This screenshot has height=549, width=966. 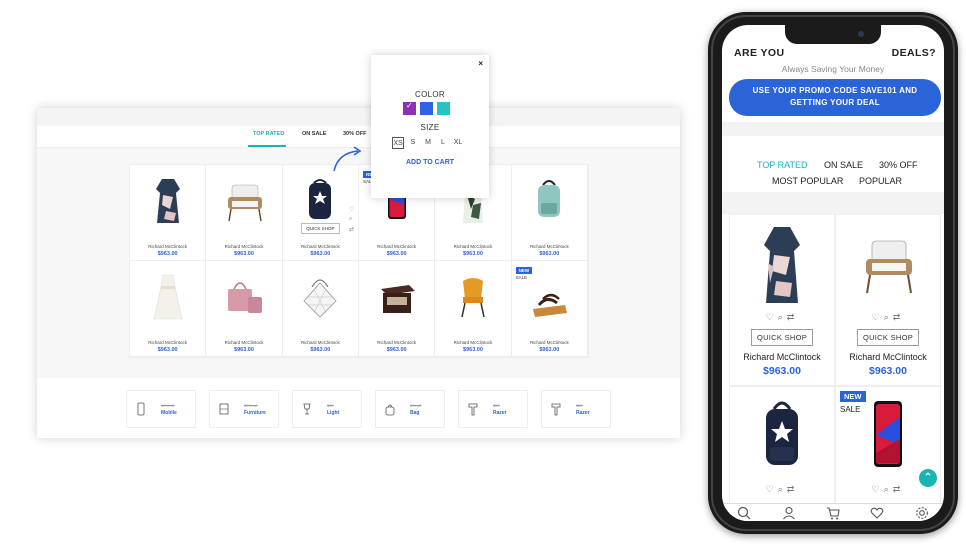 I want to click on desktop-top-bar, so click(x=358, y=117).